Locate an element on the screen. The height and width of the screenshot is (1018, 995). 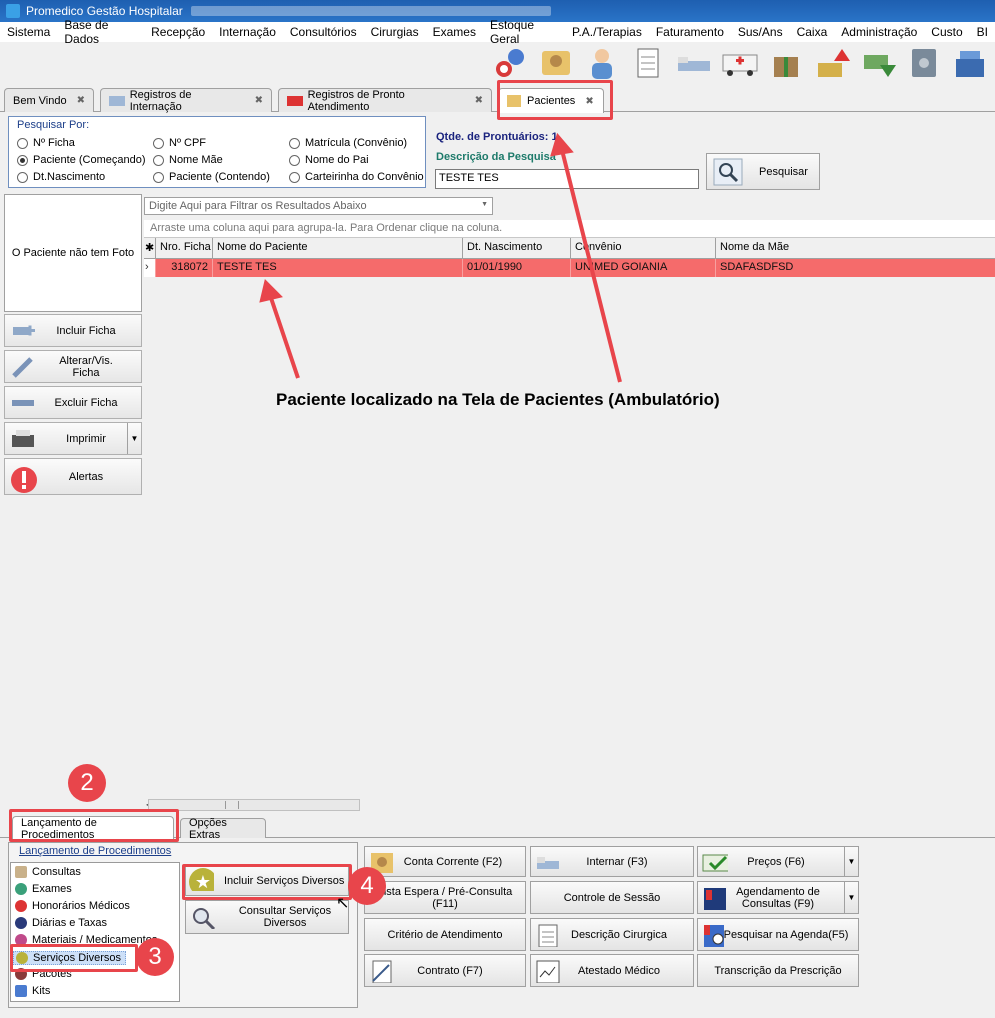
internar-label: Internar (F3) is located at coordinates (617, 861).